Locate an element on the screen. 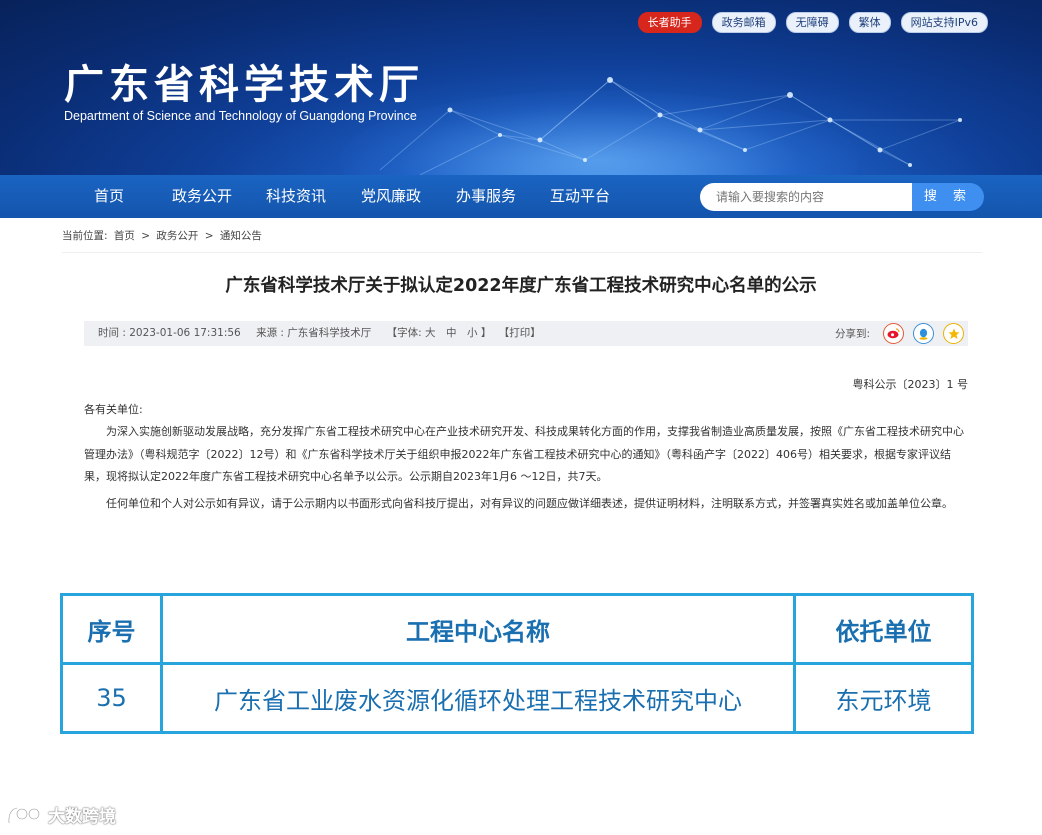 The image size is (1042, 835). accessibility-link: 无障碍 is located at coordinates (812, 22).